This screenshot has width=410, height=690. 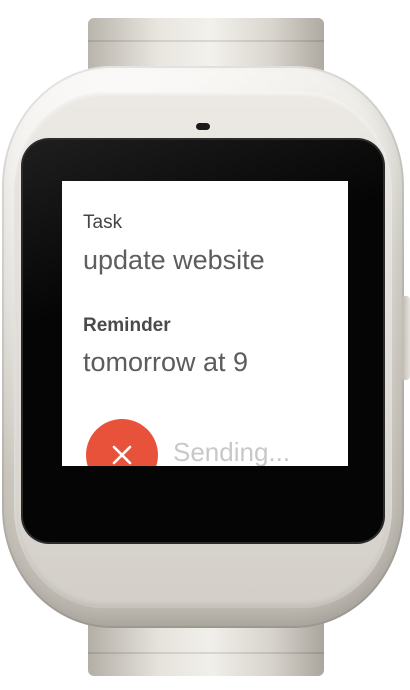 I want to click on close-icon, so click(x=122, y=455).